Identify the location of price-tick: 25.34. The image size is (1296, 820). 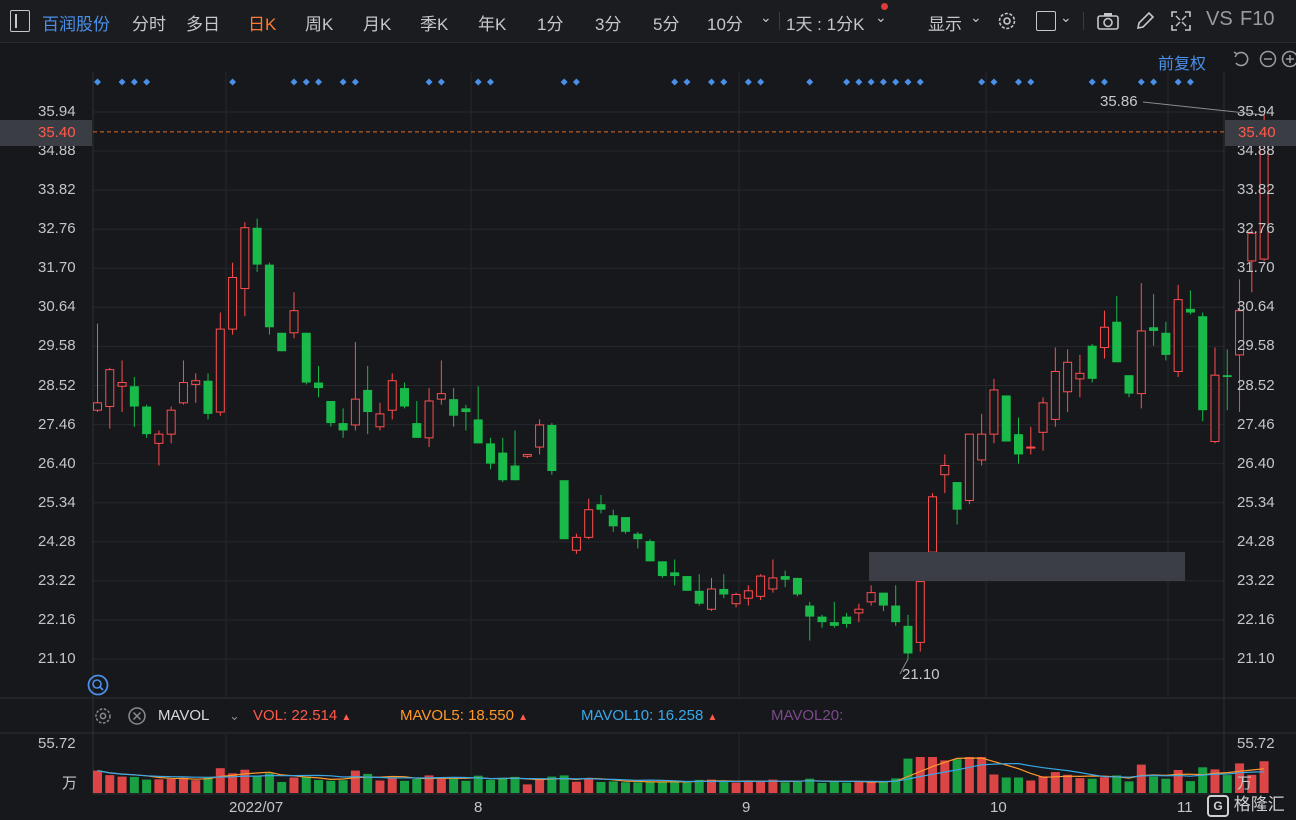
(57, 502).